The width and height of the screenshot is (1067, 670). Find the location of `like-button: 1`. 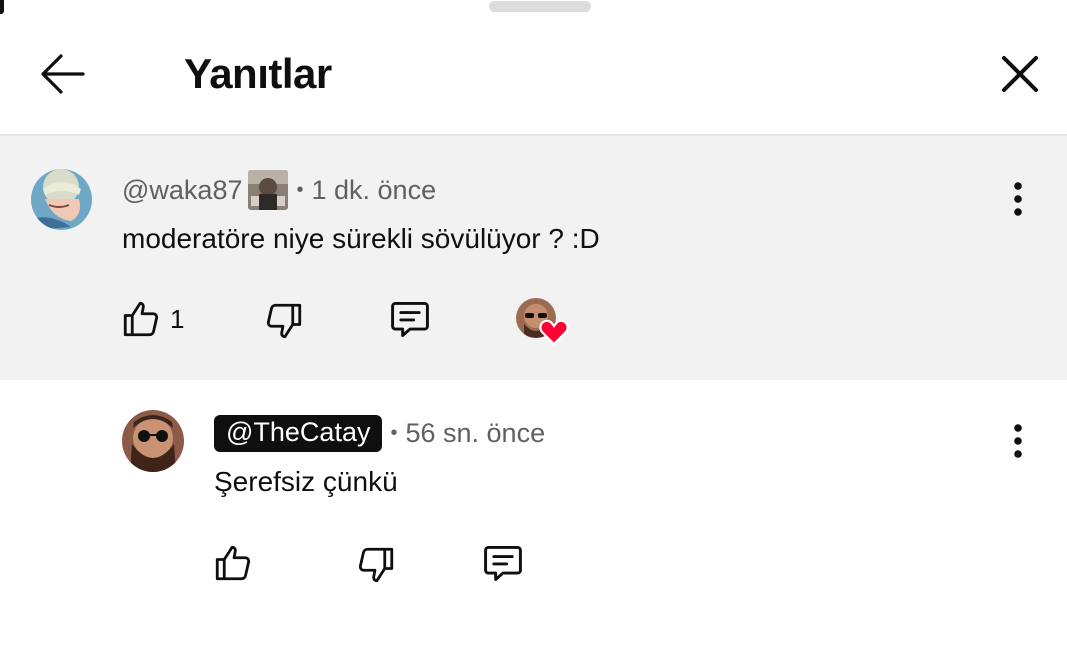

like-button: 1 is located at coordinates (152, 319).